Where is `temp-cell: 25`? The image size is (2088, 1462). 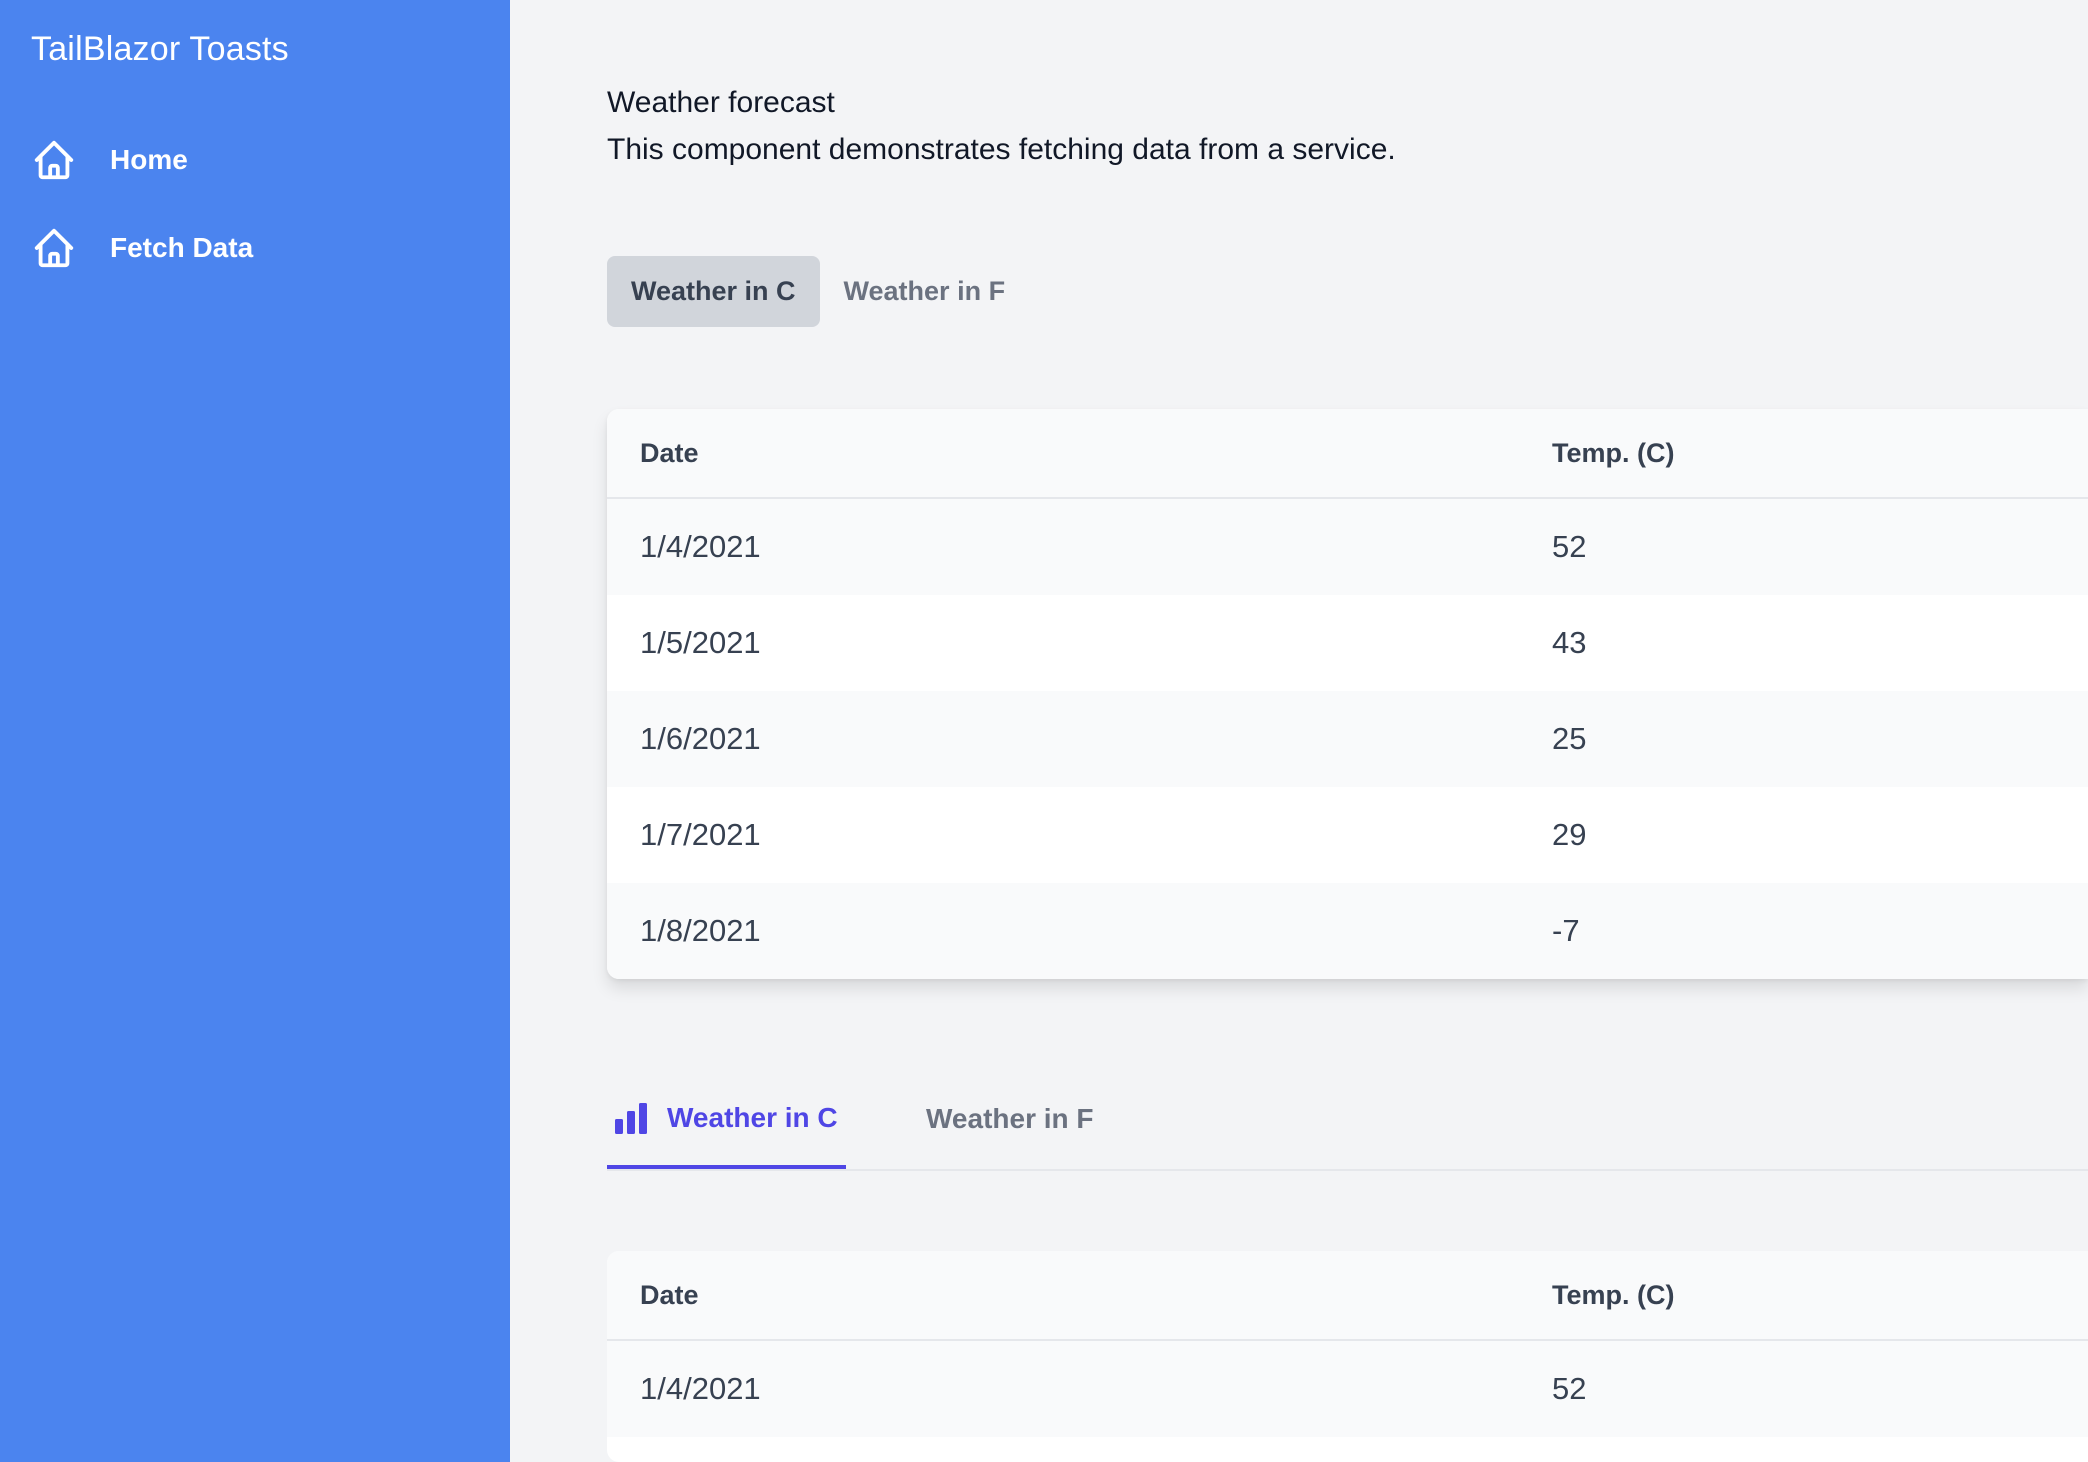
temp-cell: 25 is located at coordinates (1569, 738).